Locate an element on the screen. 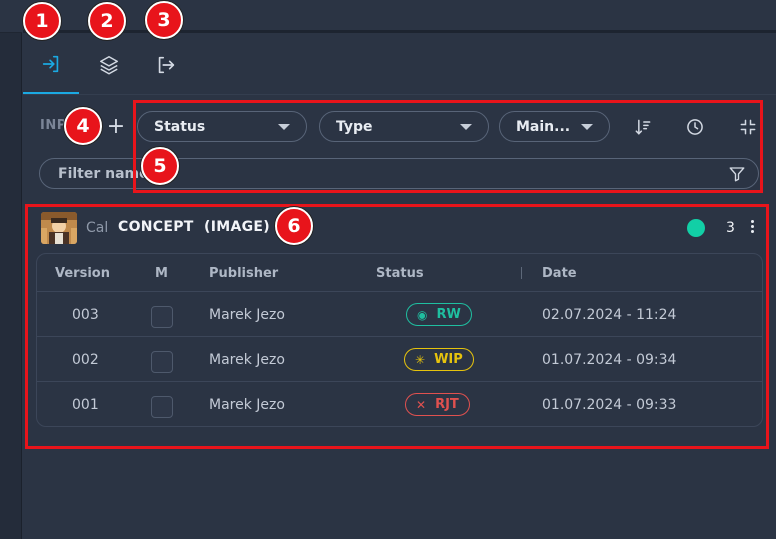 This screenshot has width=776, height=539. tab-layers is located at coordinates (109, 65).